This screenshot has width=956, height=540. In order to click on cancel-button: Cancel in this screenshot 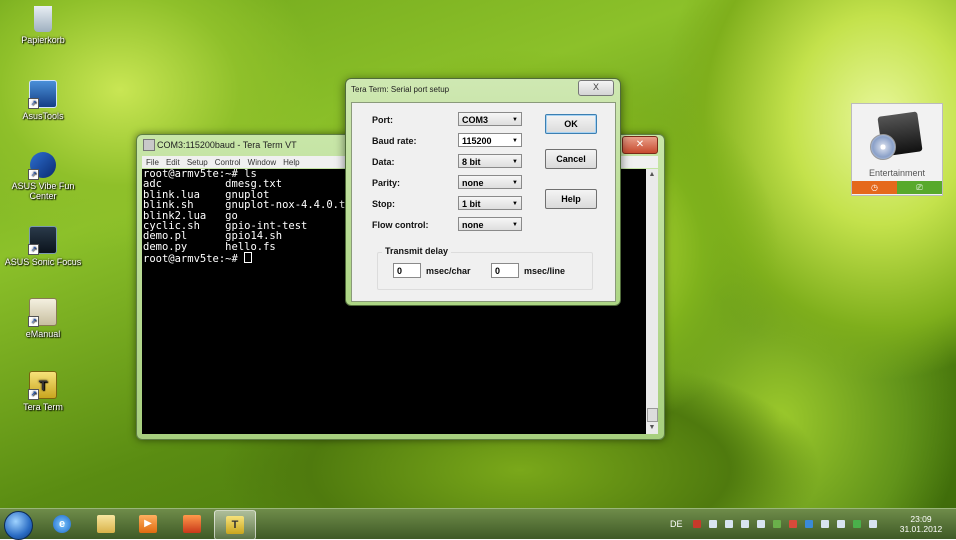, I will do `click(571, 159)`.